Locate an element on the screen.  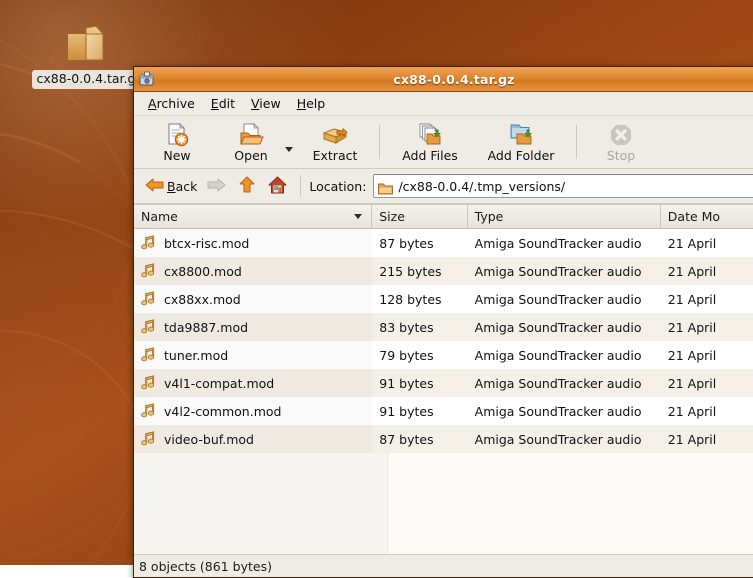
column-headers: Name Size Type Date Mo is located at coordinates (443, 217).